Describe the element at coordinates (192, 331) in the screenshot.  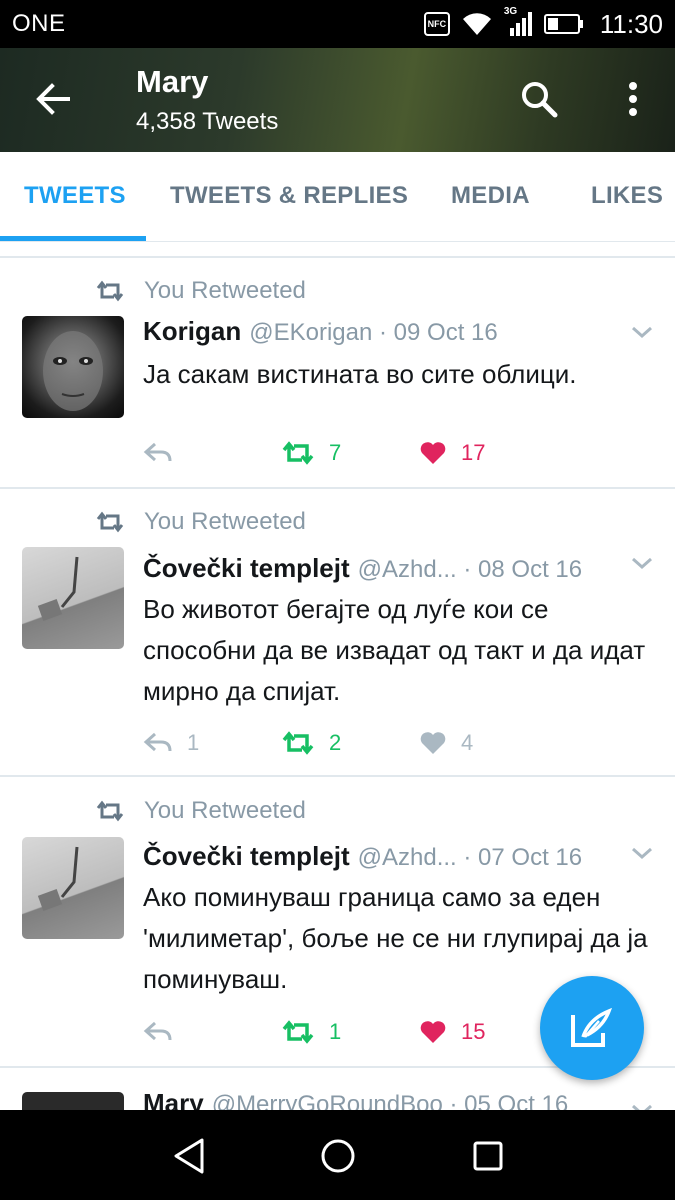
I see `author-name: Korigan` at that location.